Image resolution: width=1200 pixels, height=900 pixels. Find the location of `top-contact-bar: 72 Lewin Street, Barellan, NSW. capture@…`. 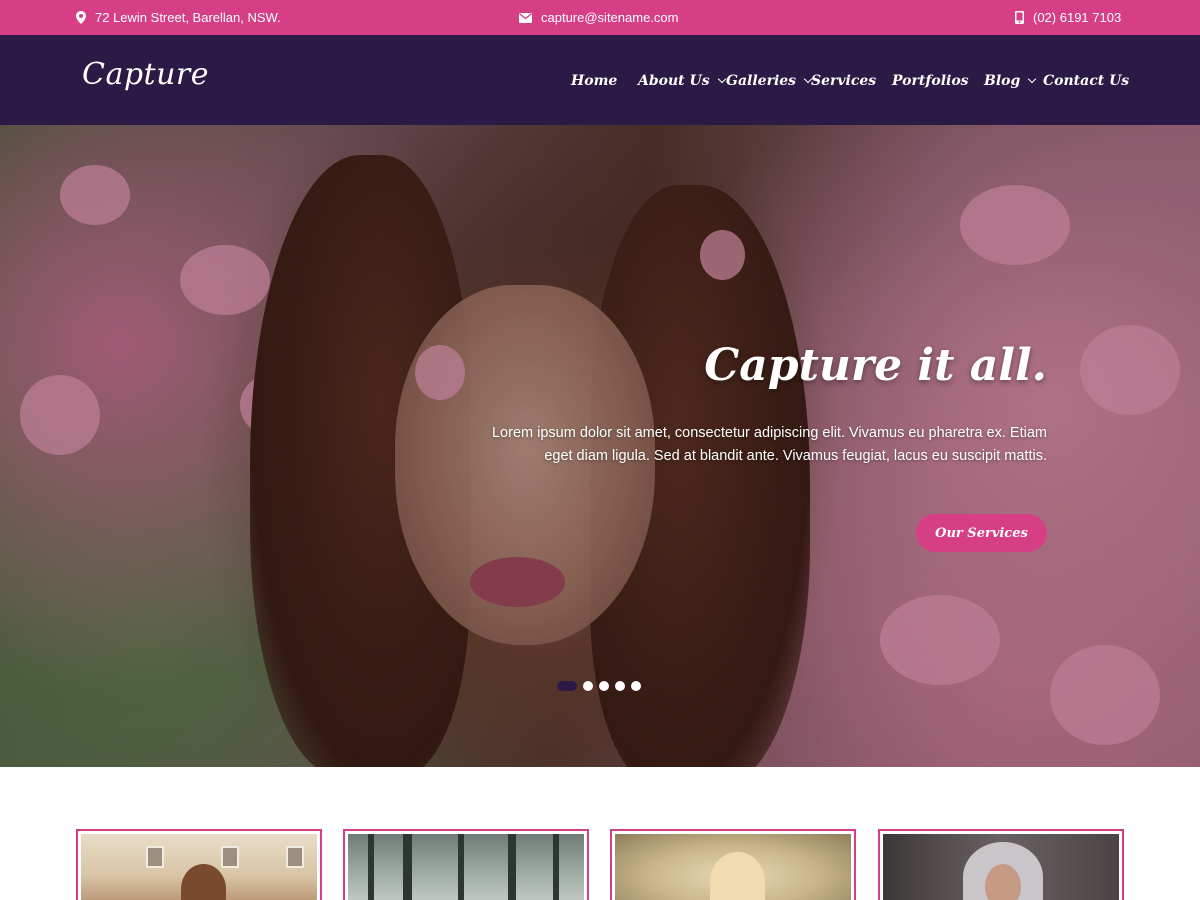

top-contact-bar: 72 Lewin Street, Barellan, NSW. capture@… is located at coordinates (600, 17).